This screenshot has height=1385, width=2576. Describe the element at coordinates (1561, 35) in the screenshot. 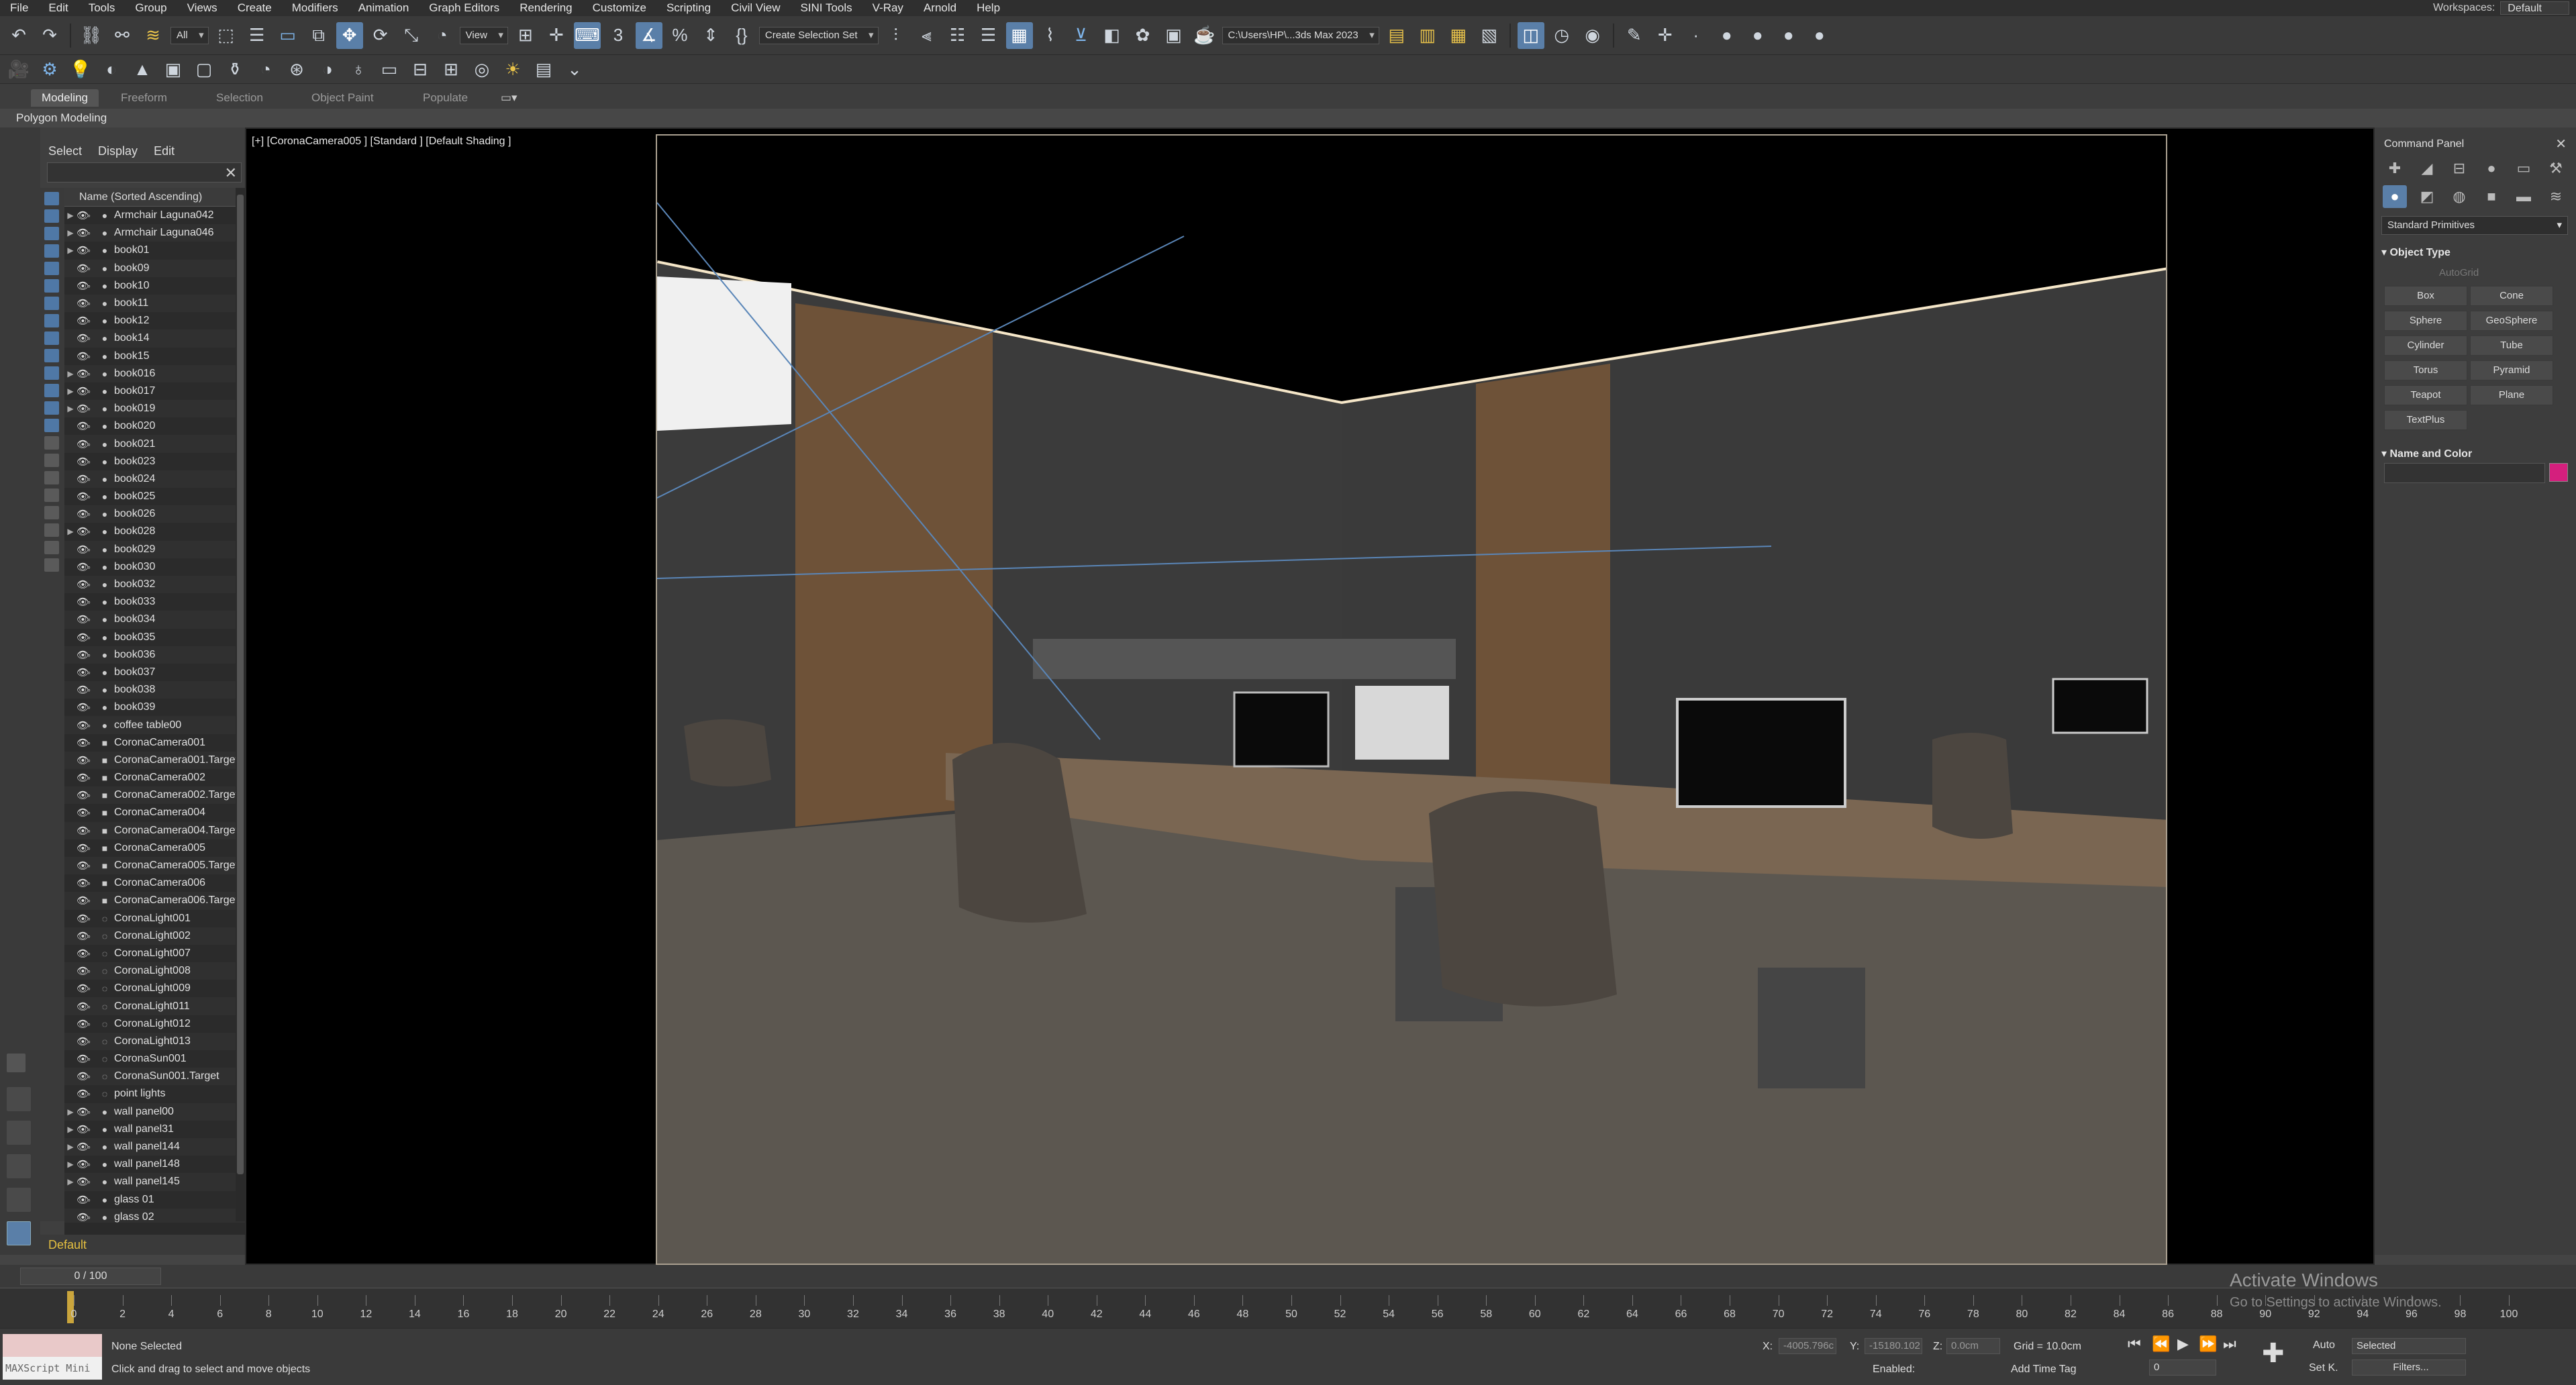

I see `time-icon: ◷` at that location.